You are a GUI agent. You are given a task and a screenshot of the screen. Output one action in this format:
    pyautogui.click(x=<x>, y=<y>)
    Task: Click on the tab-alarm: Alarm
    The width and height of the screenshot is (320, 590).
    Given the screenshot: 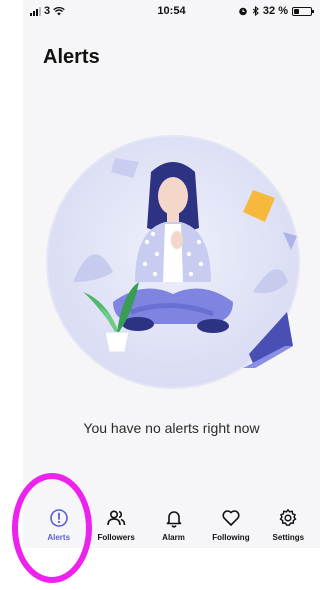 What is the action you would take?
    pyautogui.click(x=173, y=524)
    